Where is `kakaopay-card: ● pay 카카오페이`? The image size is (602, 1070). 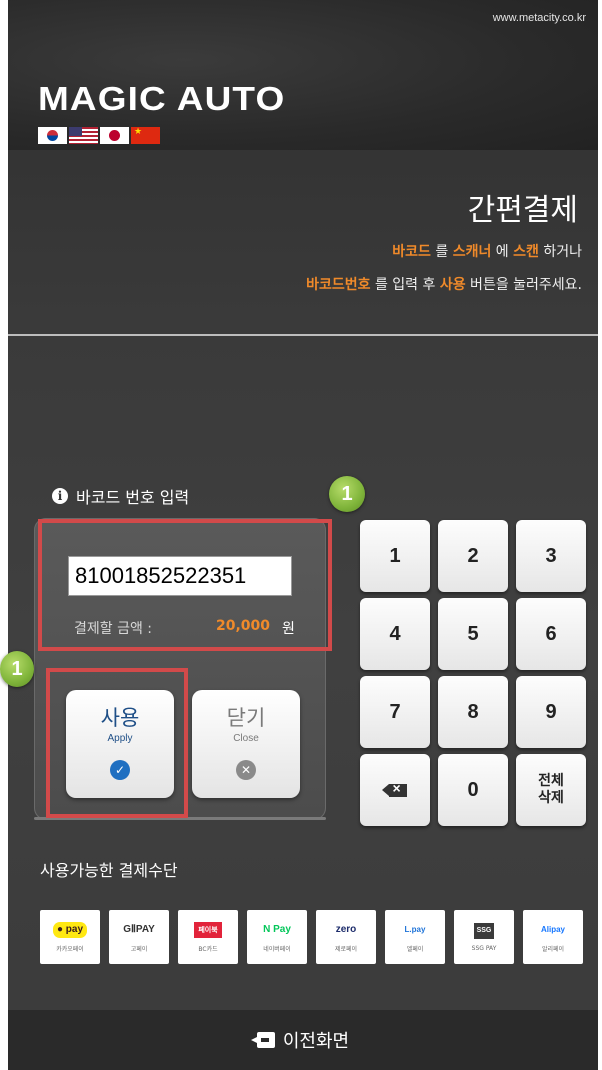 kakaopay-card: ● pay 카카오페이 is located at coordinates (70, 937).